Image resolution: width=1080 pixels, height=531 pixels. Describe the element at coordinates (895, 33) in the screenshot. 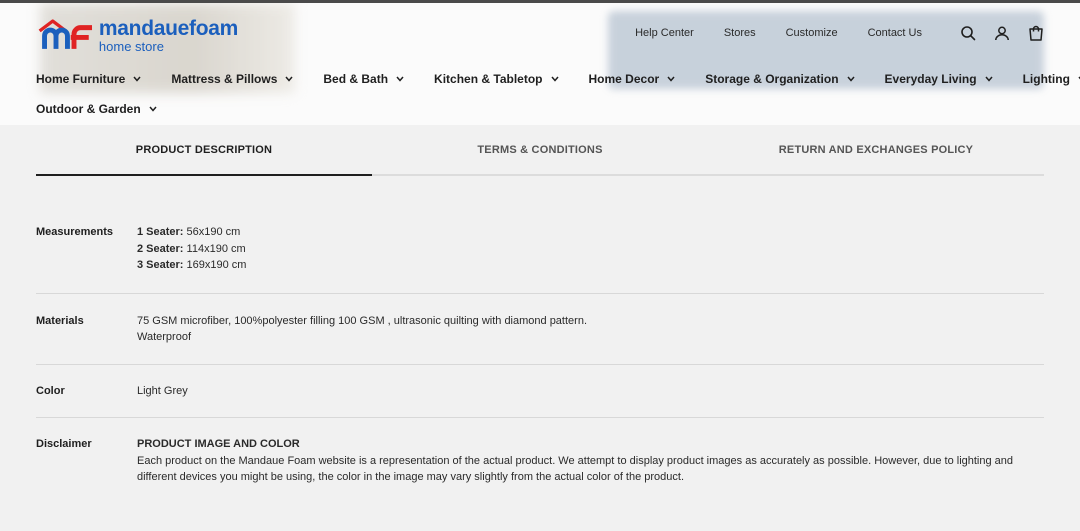

I see `contact-us-link: Contact Us` at that location.